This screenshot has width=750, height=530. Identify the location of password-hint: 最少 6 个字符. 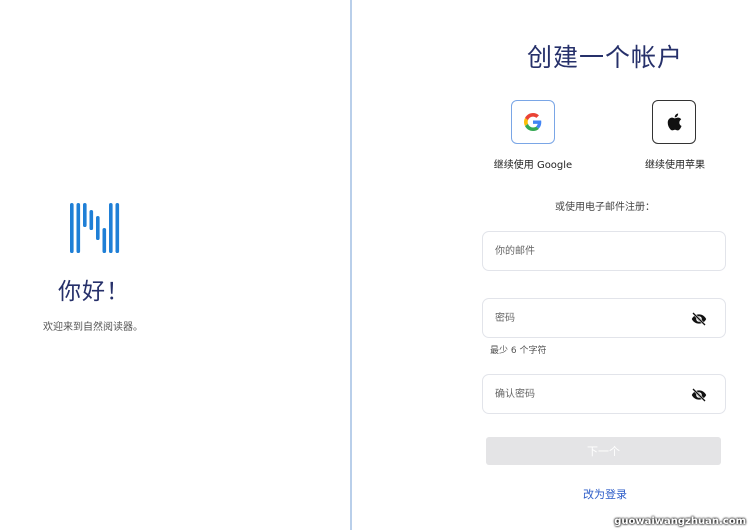
(518, 351).